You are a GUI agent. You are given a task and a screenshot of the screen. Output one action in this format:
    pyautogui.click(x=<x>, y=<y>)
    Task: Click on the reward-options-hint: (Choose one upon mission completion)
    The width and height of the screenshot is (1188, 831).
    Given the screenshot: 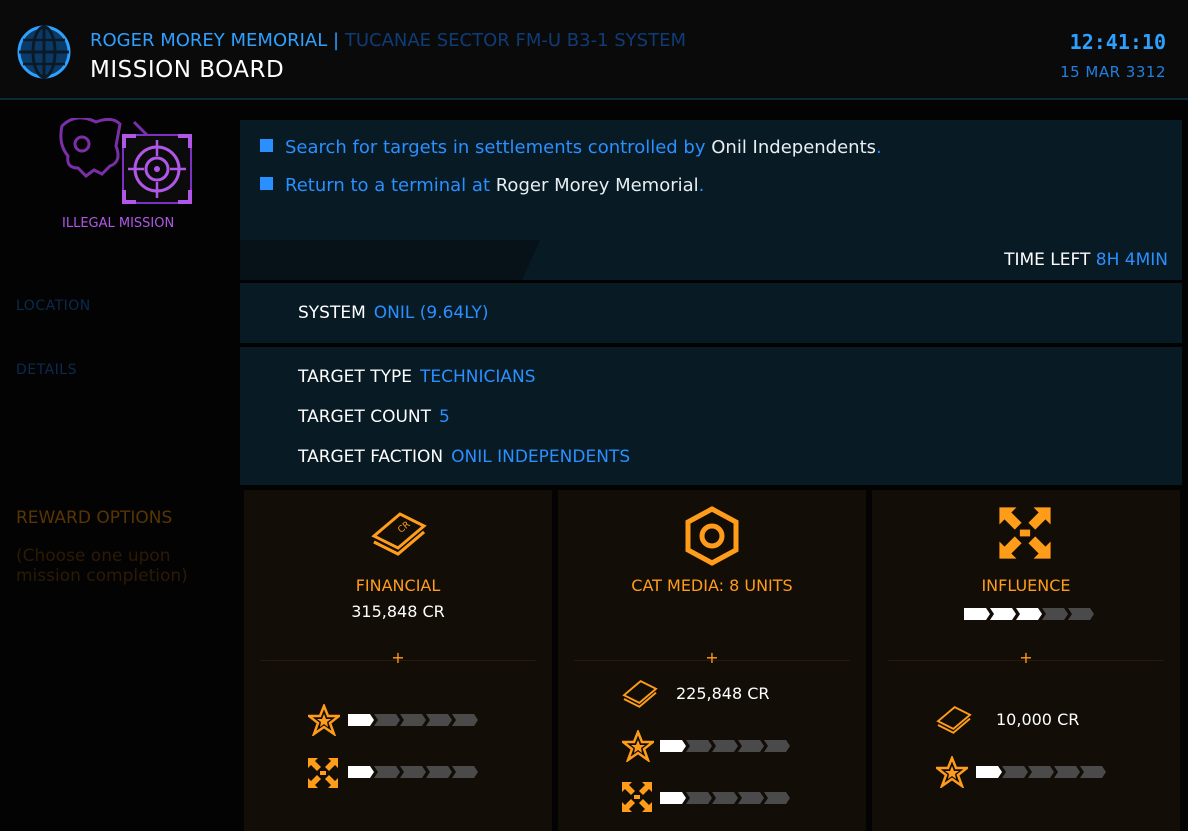 What is the action you would take?
    pyautogui.click(x=102, y=566)
    